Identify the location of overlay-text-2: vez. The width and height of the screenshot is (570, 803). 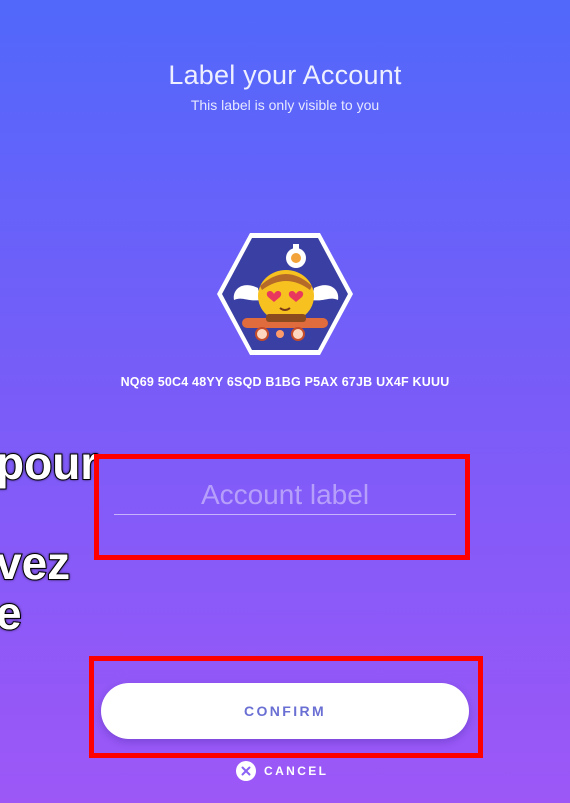
(35, 563).